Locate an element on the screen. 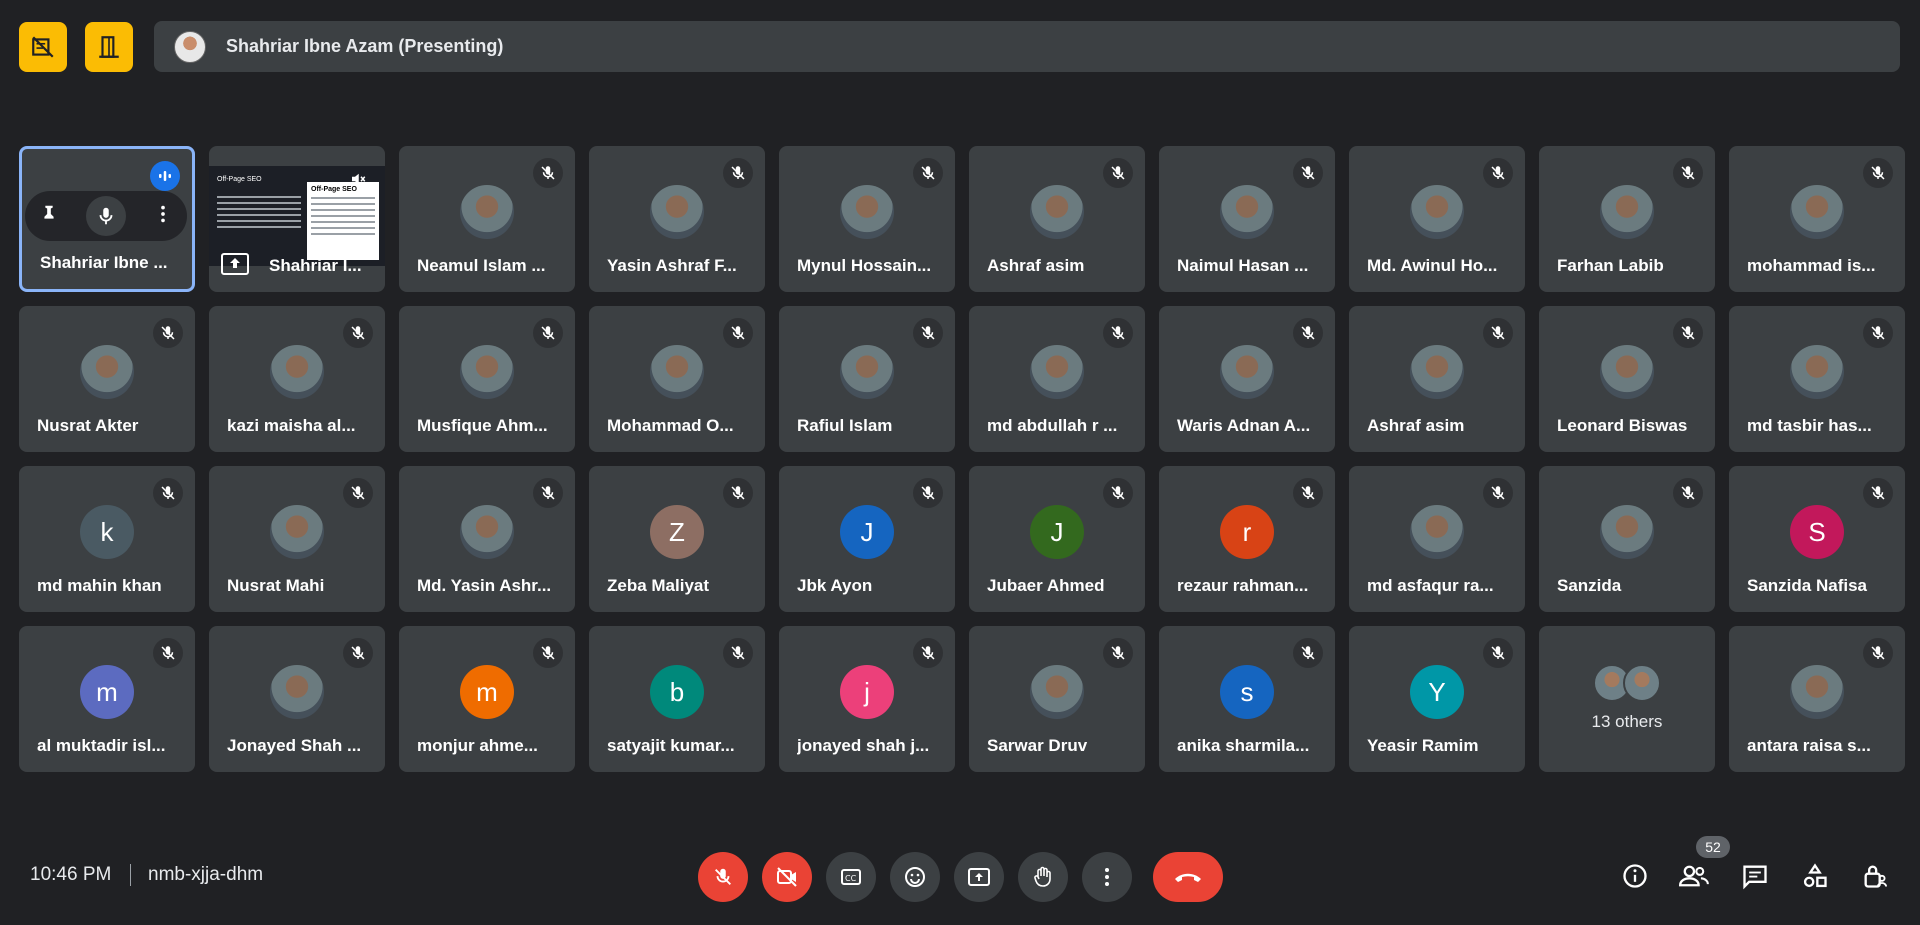 This screenshot has height=925, width=1920. layout-button is located at coordinates (109, 47).